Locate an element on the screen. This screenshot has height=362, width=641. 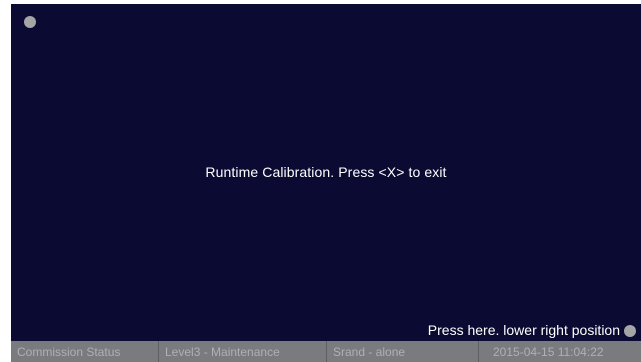
calibration-target-bottom-right-icon is located at coordinates (630, 331).